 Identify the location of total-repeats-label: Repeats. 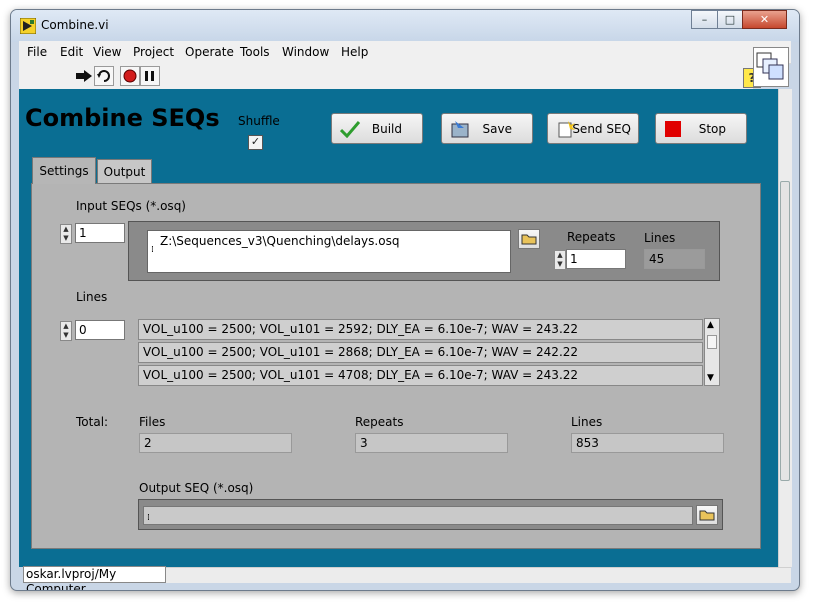
(379, 422).